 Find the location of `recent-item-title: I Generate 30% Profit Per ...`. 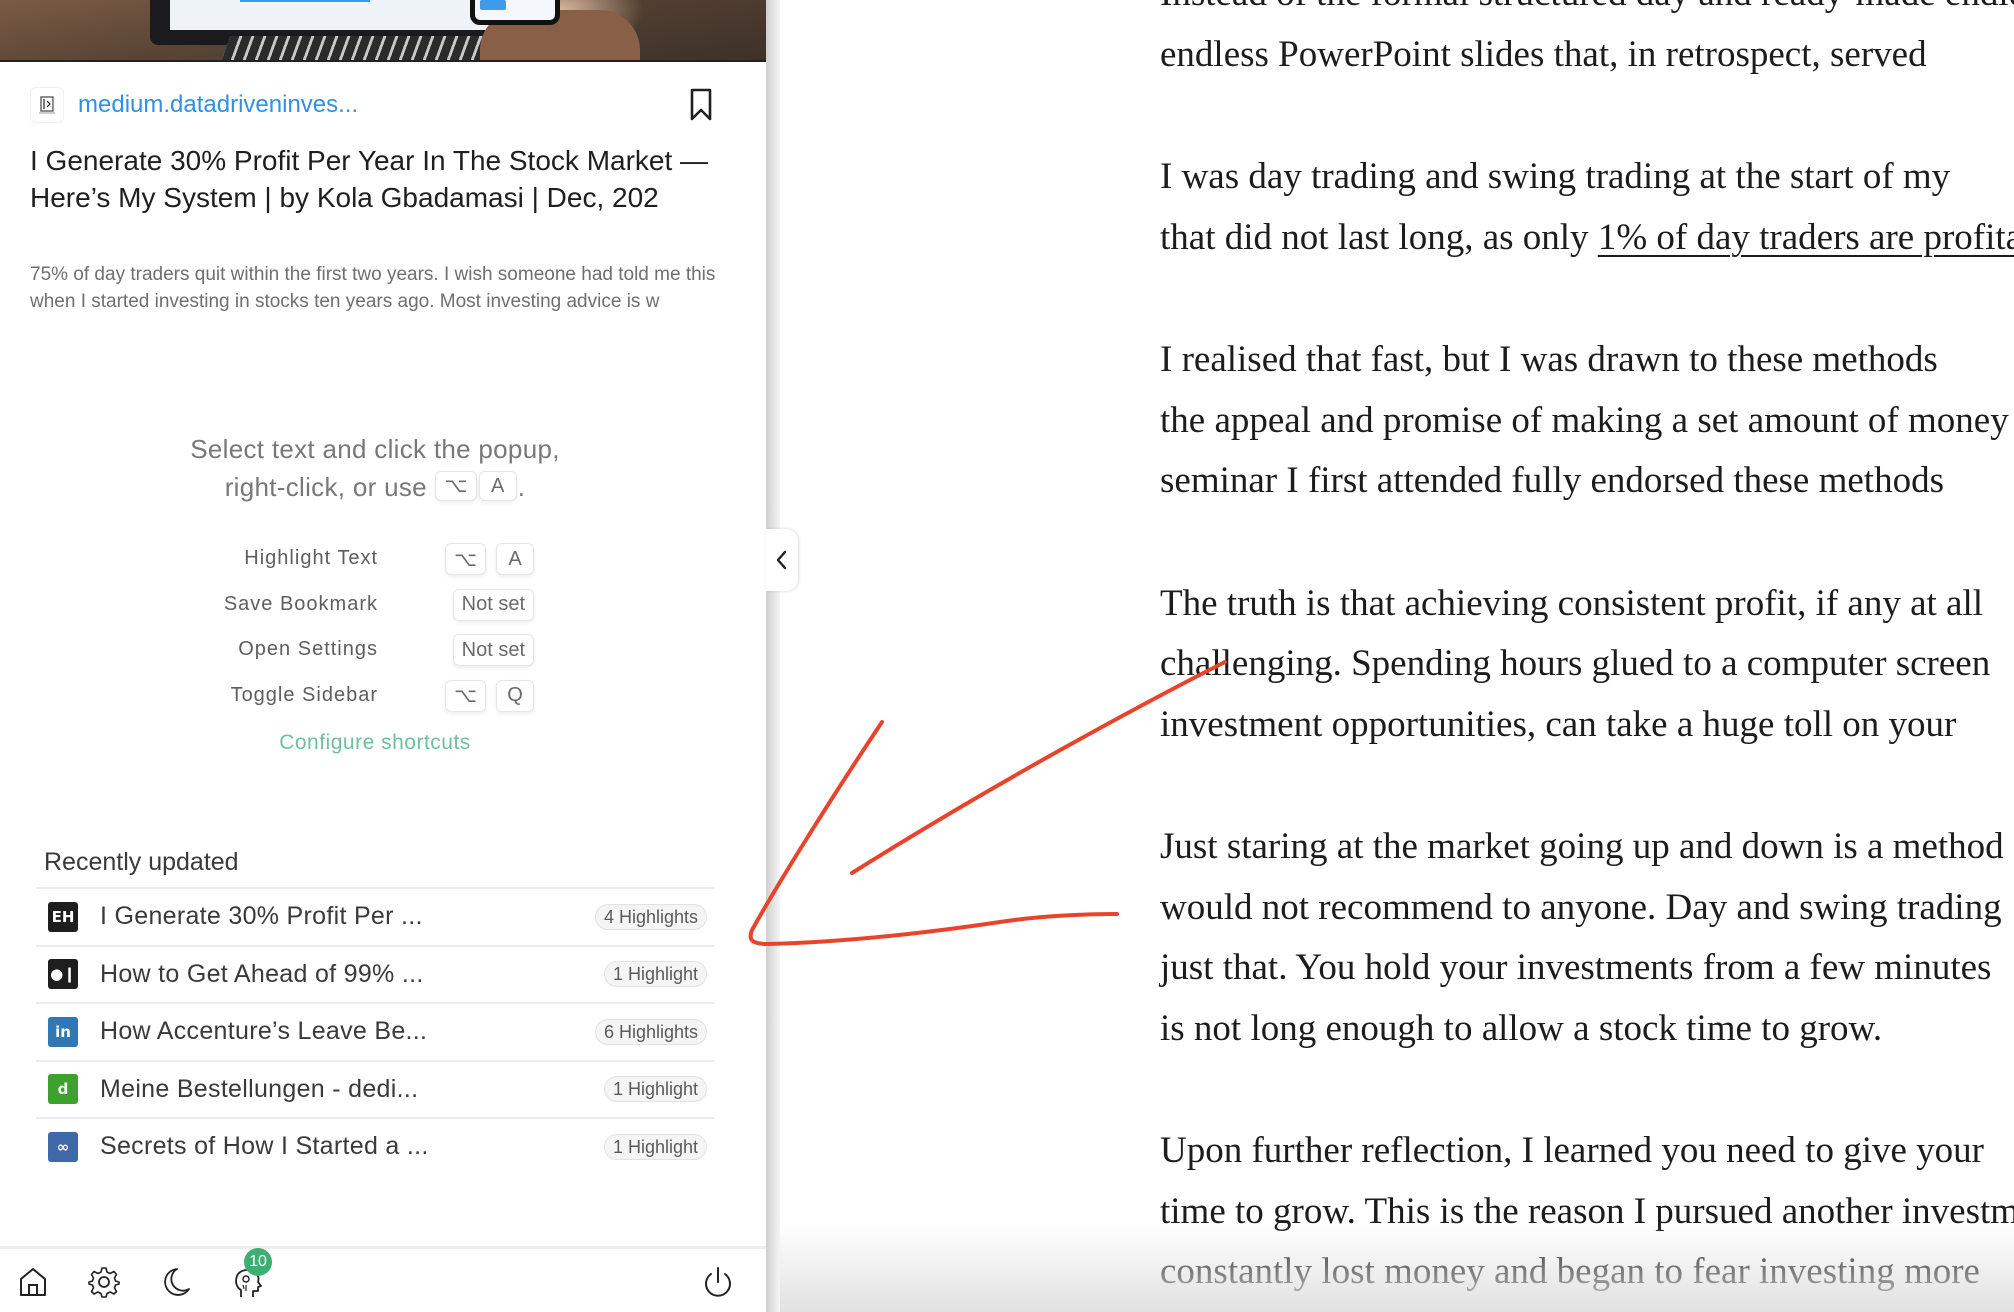

recent-item-title: I Generate 30% Profit Per ... is located at coordinates (261, 916).